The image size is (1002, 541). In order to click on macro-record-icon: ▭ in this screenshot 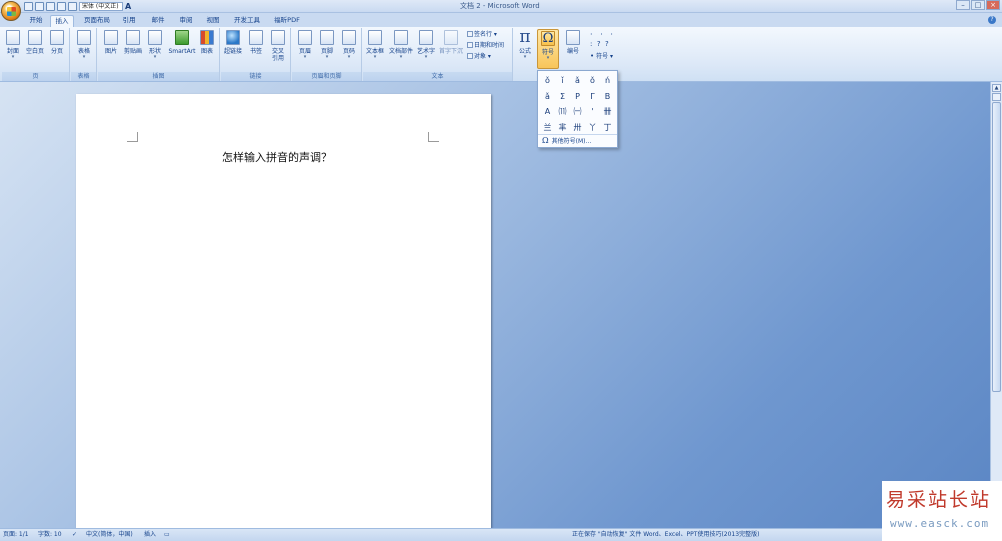, I will do `click(167, 535)`.